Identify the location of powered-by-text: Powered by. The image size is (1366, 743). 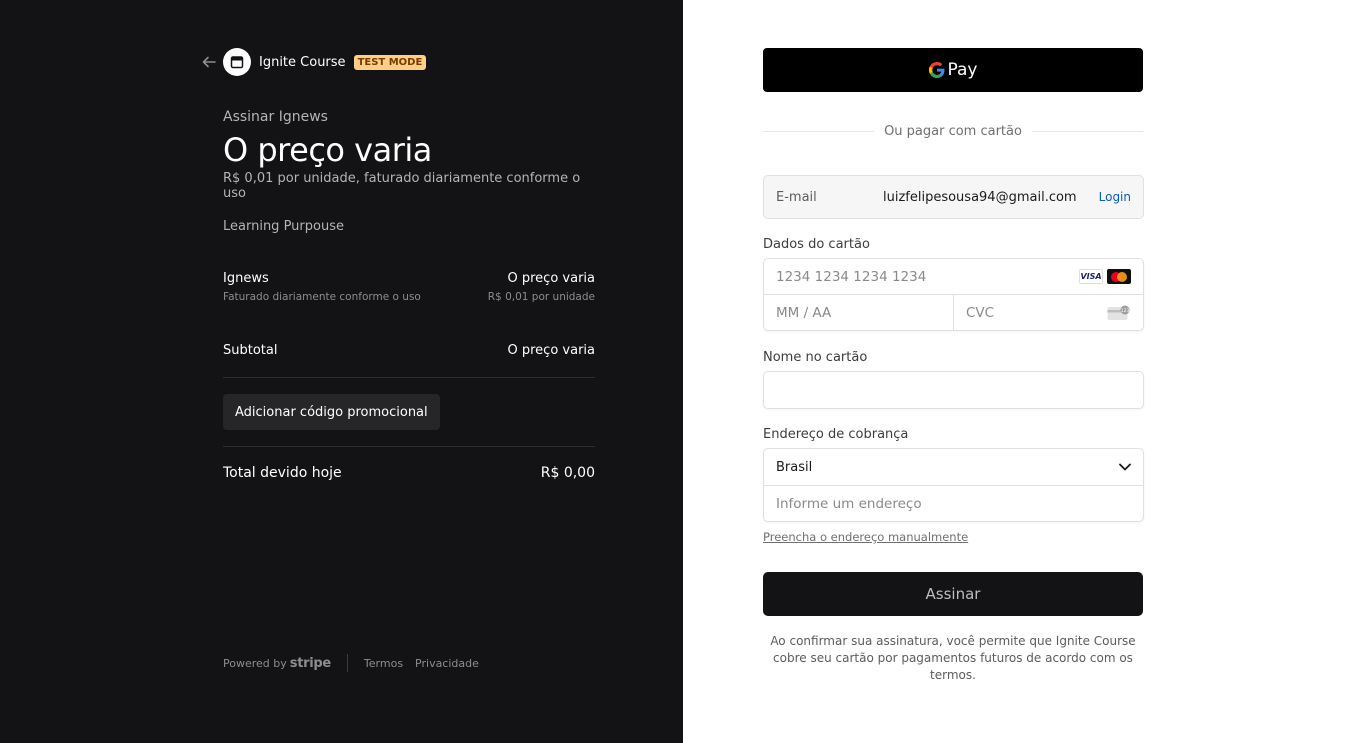
(255, 663).